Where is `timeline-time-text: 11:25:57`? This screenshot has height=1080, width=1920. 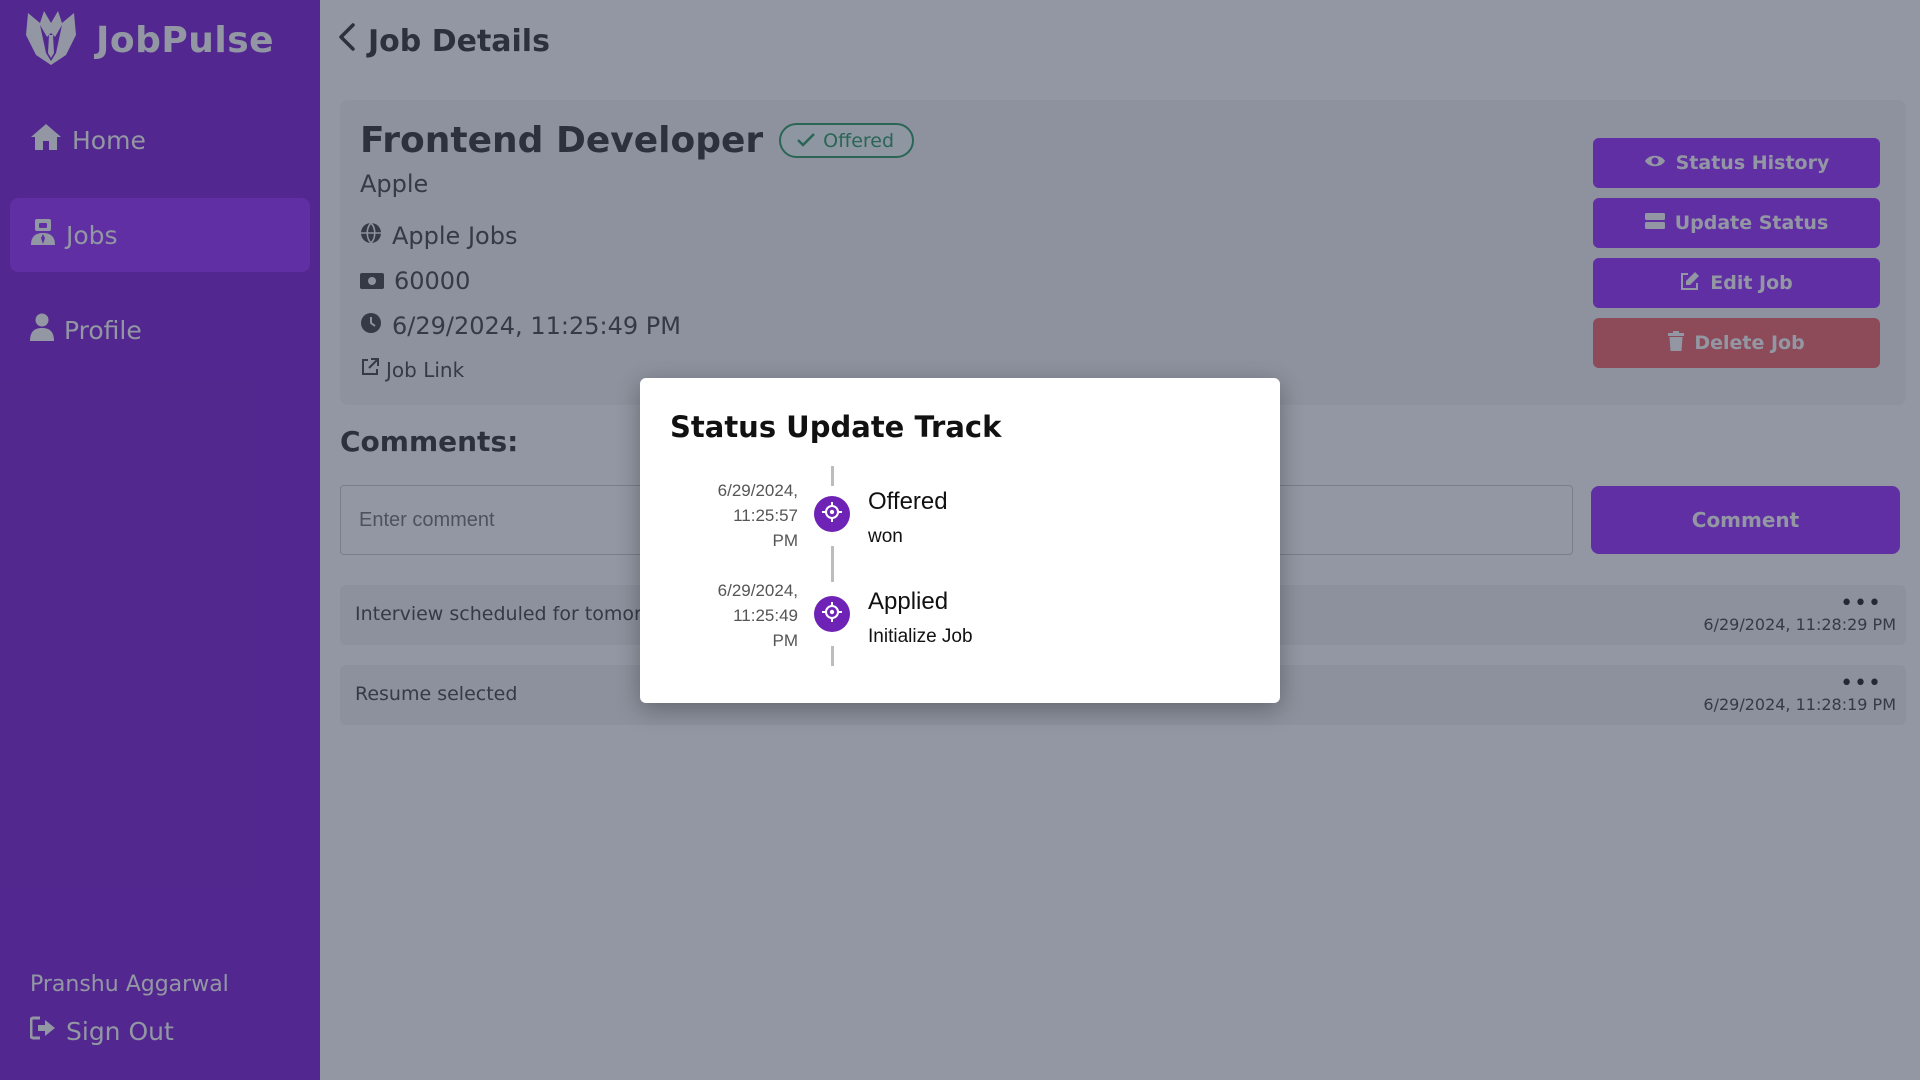 timeline-time-text: 11:25:57 is located at coordinates (765, 515).